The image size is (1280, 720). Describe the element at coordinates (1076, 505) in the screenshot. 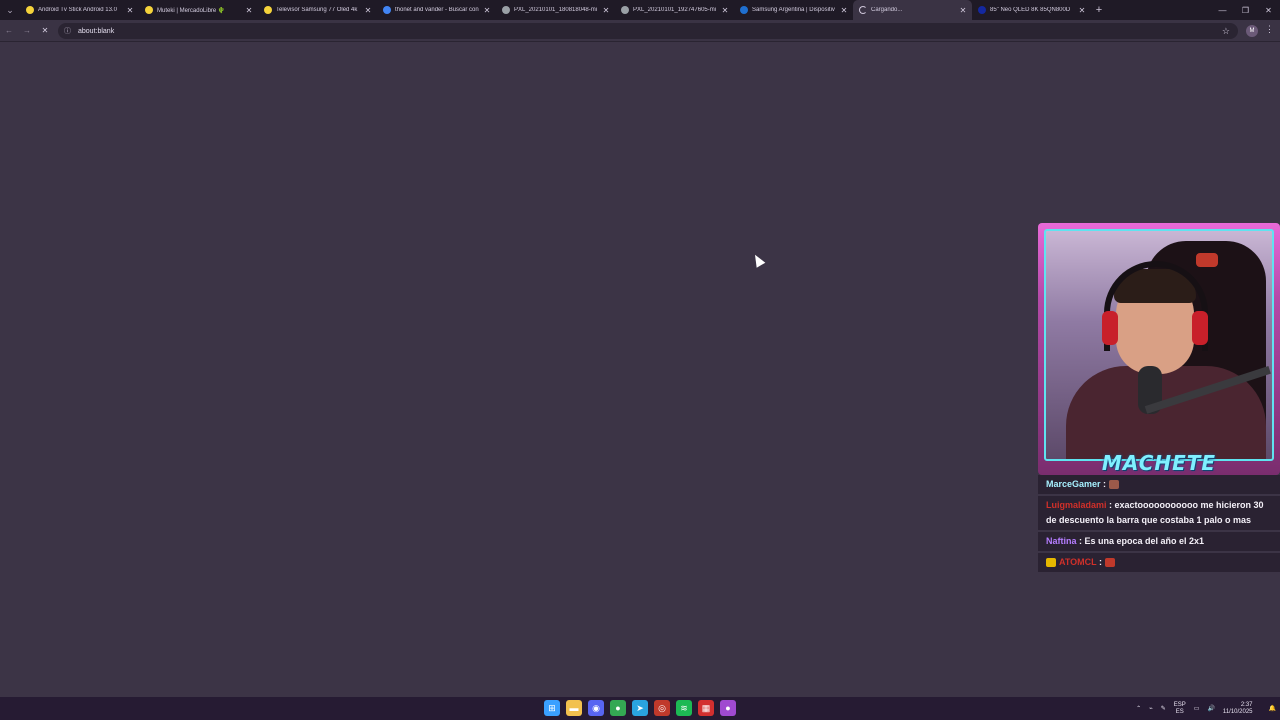

I see `chat-username: Luigmaladami` at that location.